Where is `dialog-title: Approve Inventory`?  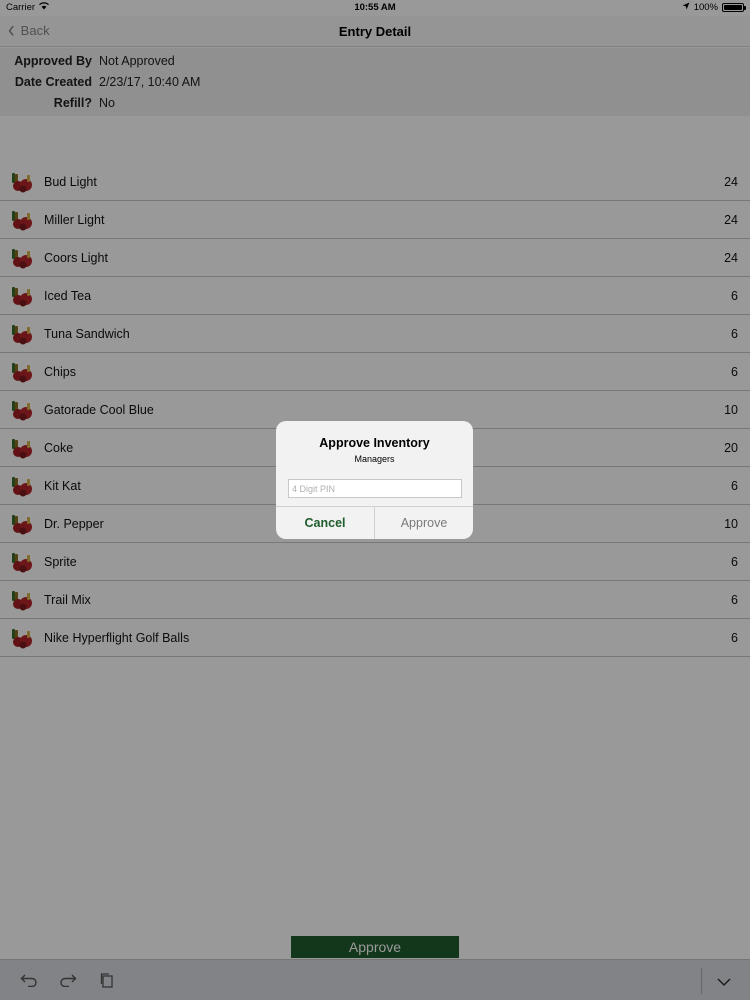 dialog-title: Approve Inventory is located at coordinates (374, 443).